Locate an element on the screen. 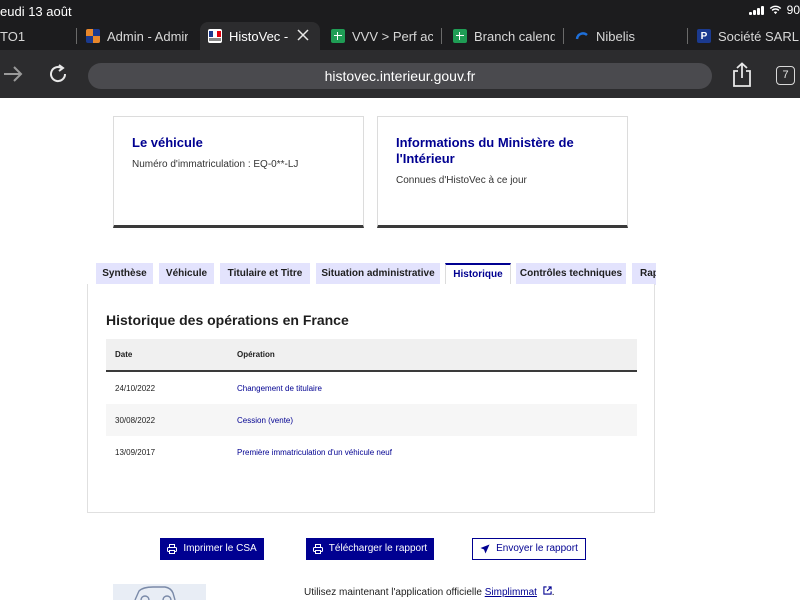 This screenshot has height=600, width=800. letter-p-icon: P is located at coordinates (704, 36).